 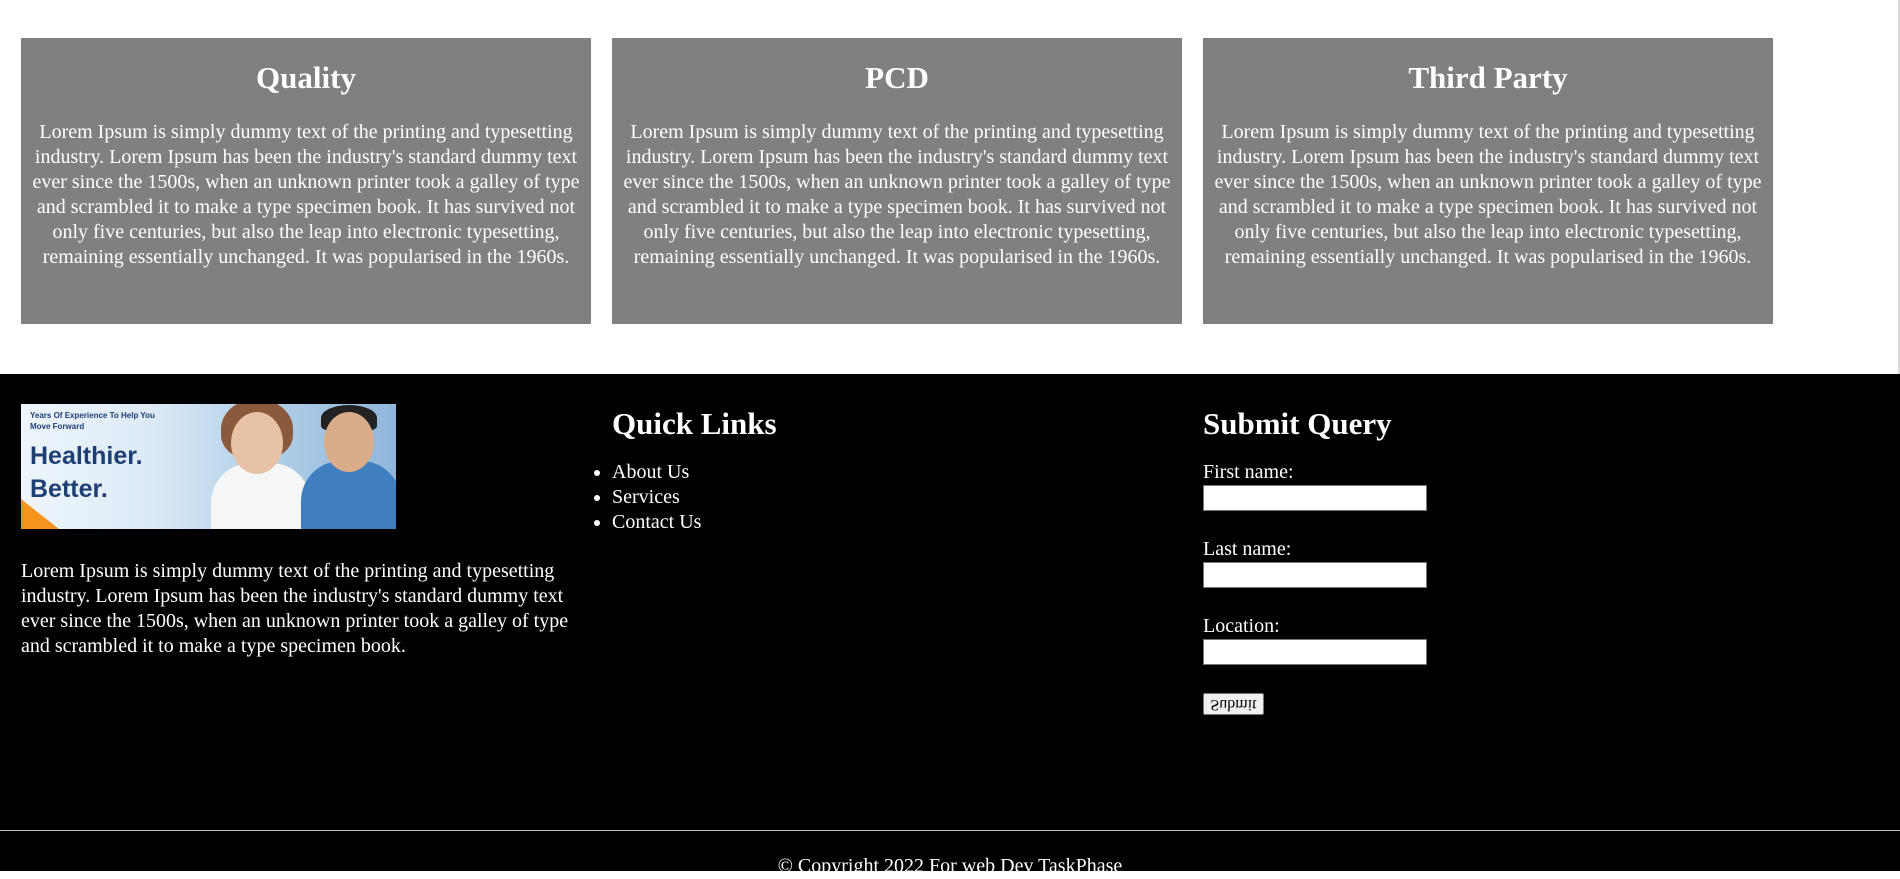 I want to click on location-label: Location:, so click(x=1241, y=626).